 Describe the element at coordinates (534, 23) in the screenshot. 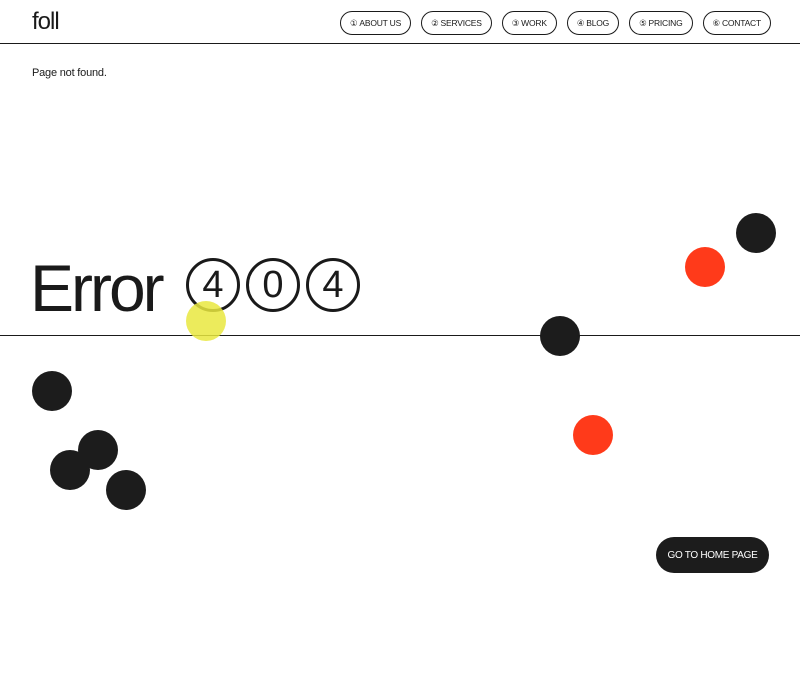

I see `nav-label: WORK` at that location.